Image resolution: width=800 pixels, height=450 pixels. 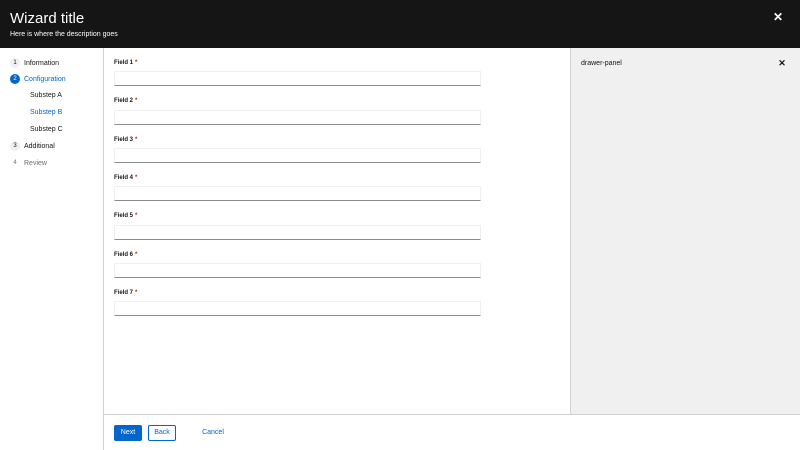 I want to click on nav-item-label: Configuration, so click(x=45, y=79).